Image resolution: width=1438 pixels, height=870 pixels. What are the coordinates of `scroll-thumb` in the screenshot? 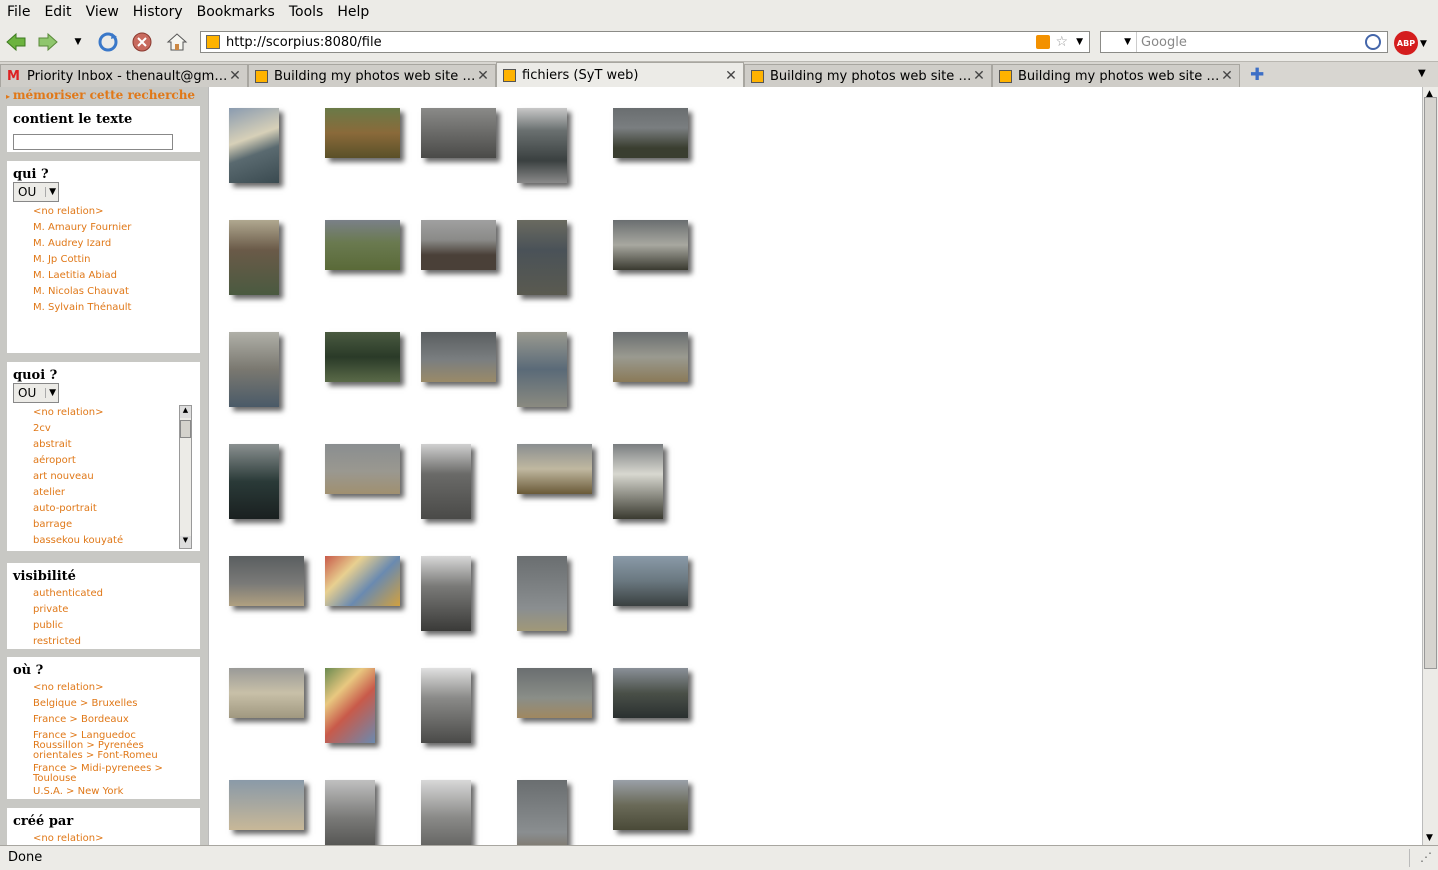 It's located at (185, 429).